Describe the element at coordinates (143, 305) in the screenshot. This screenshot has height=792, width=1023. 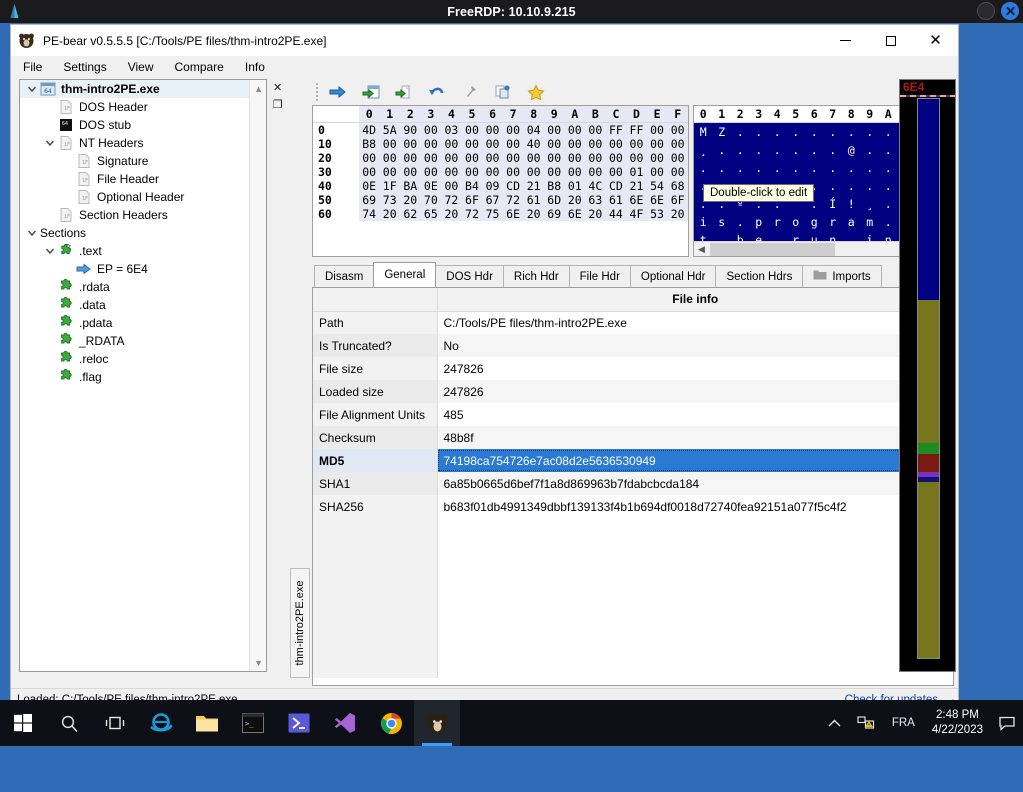
I see `tree-node-data: .data` at that location.